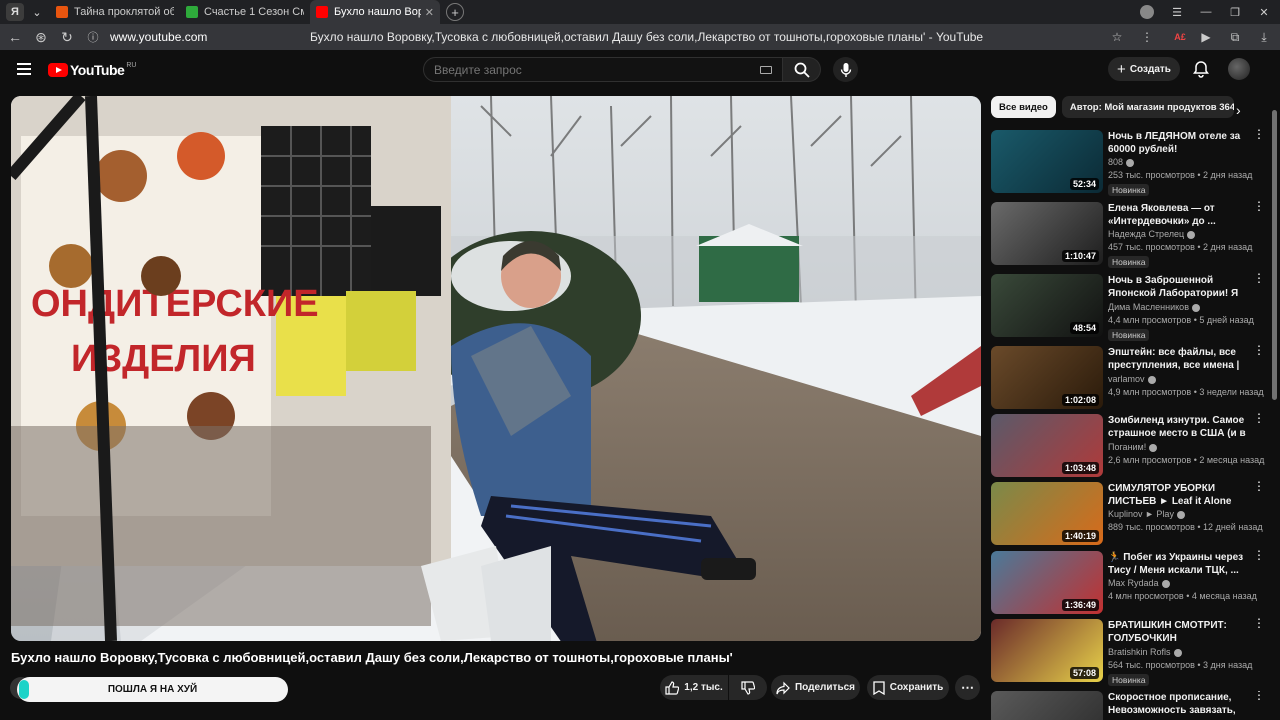 Image resolution: width=1280 pixels, height=720 pixels. I want to click on video-thumbnail: 57:08, so click(1047, 650).